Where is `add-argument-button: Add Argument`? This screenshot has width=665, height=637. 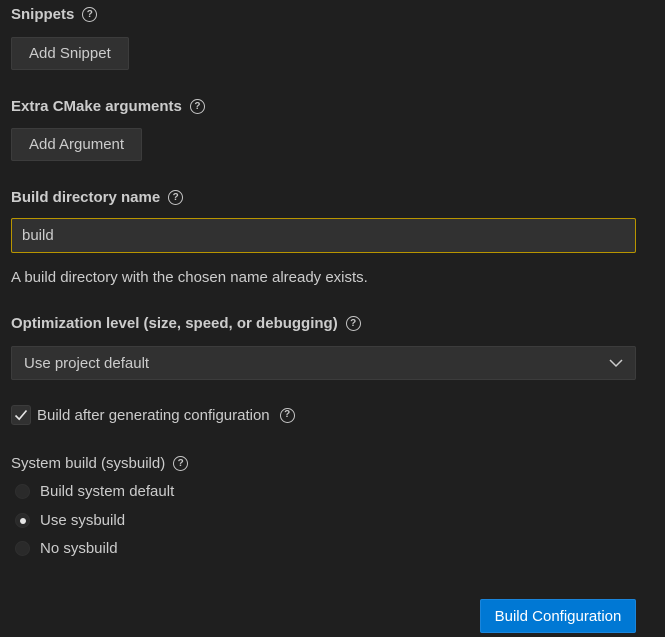
add-argument-button: Add Argument is located at coordinates (77, 144).